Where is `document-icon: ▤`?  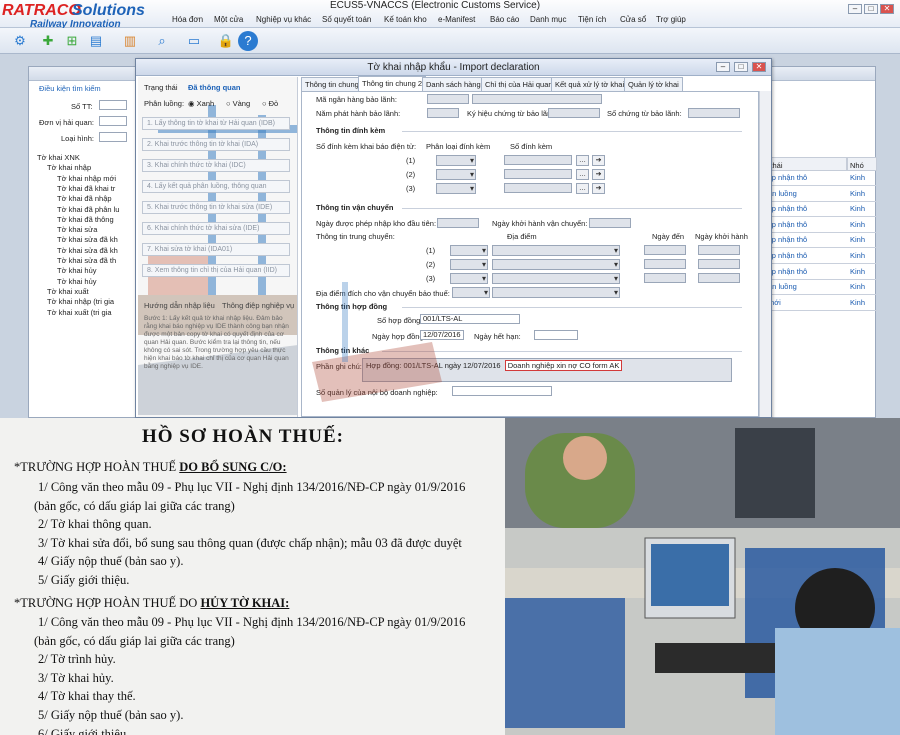 document-icon: ▤ is located at coordinates (96, 41).